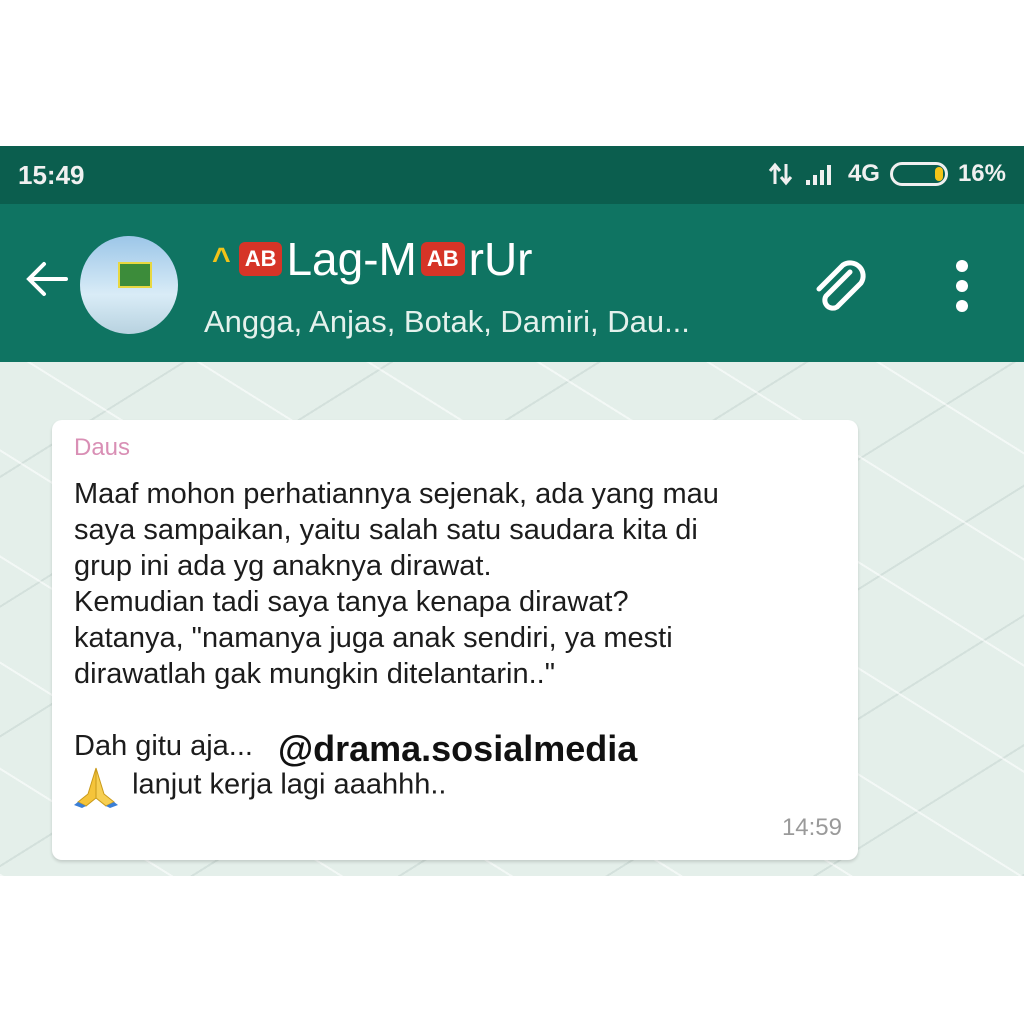  Describe the element at coordinates (780, 174) in the screenshot. I see `data-arrows-icon` at that location.